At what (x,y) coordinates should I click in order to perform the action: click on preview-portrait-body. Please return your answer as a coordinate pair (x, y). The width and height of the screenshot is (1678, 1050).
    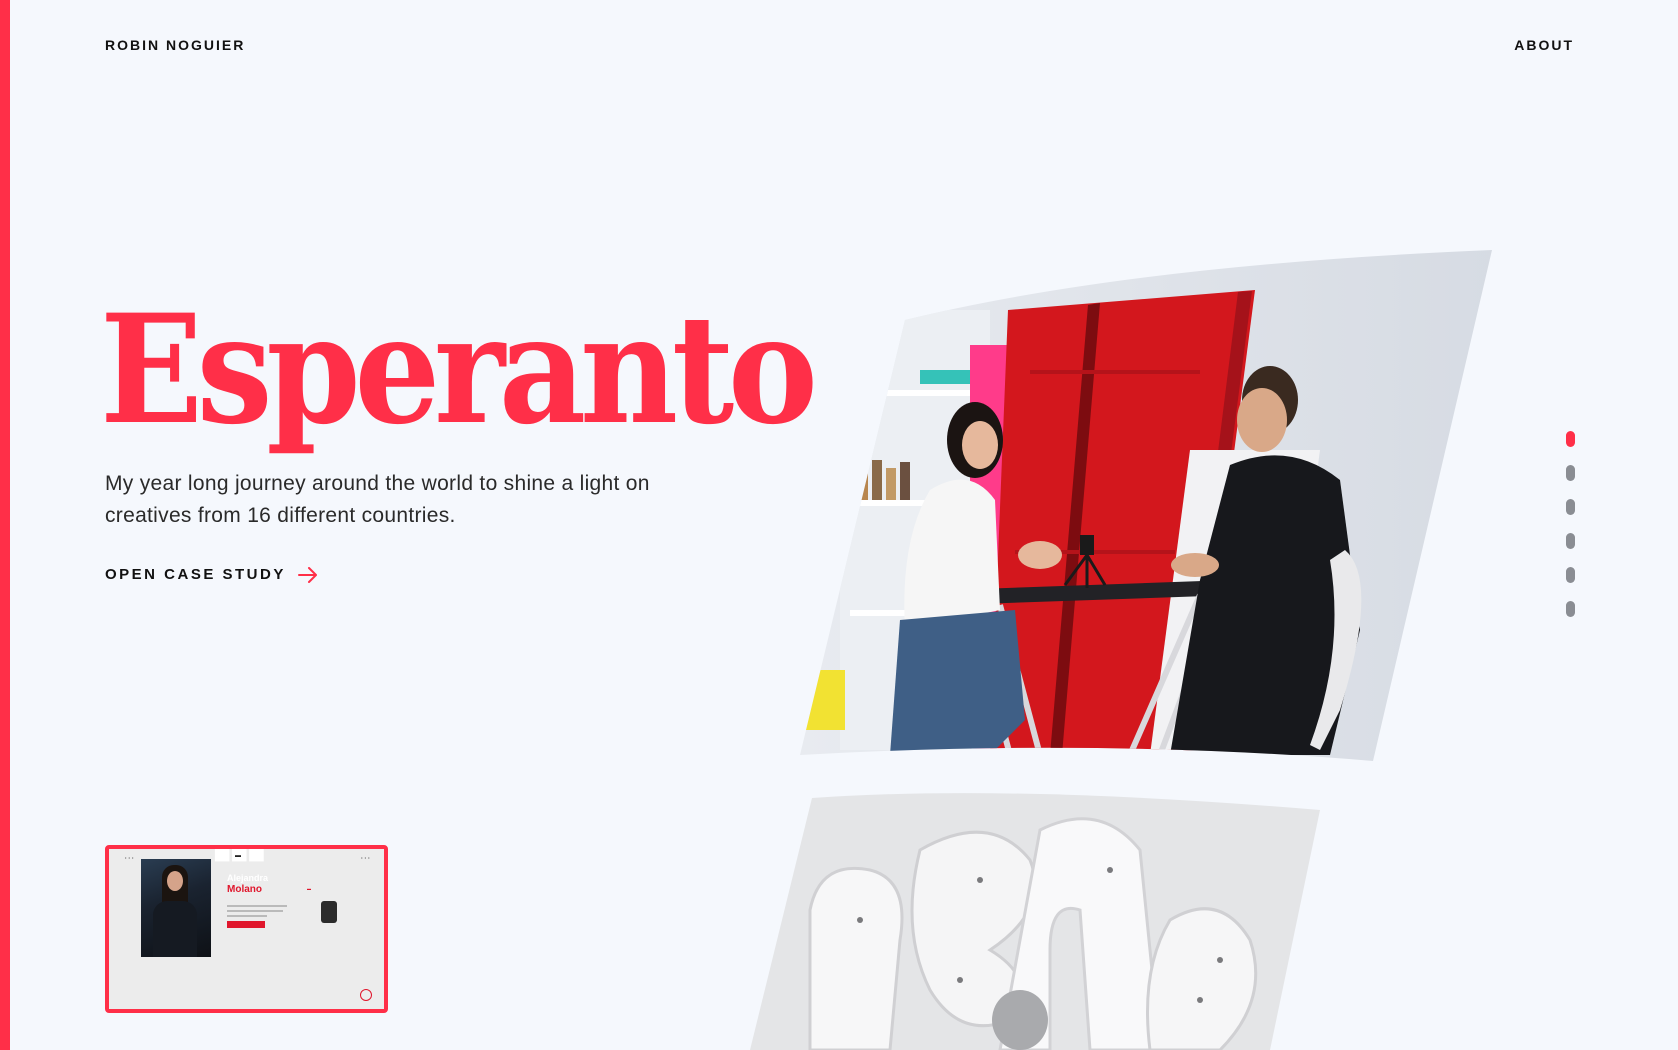
    Looking at the image, I should click on (175, 929).